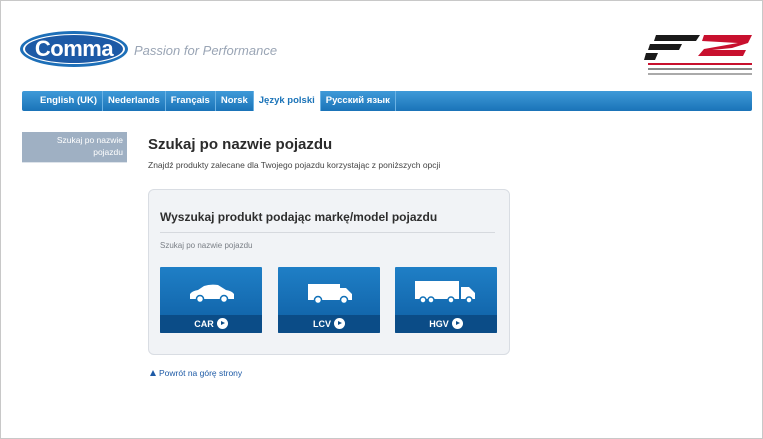 The width and height of the screenshot is (763, 439). I want to click on hgv-button: HGV, so click(446, 300).